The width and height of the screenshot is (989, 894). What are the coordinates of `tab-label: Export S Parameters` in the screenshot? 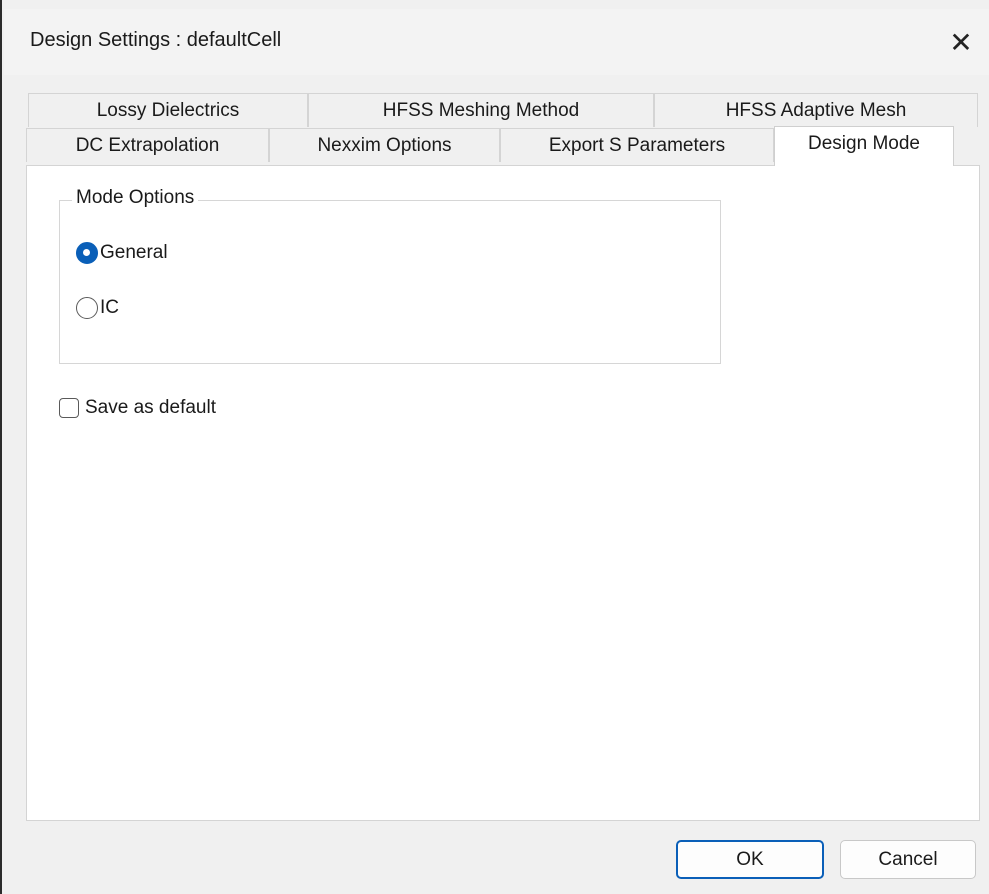 It's located at (637, 145).